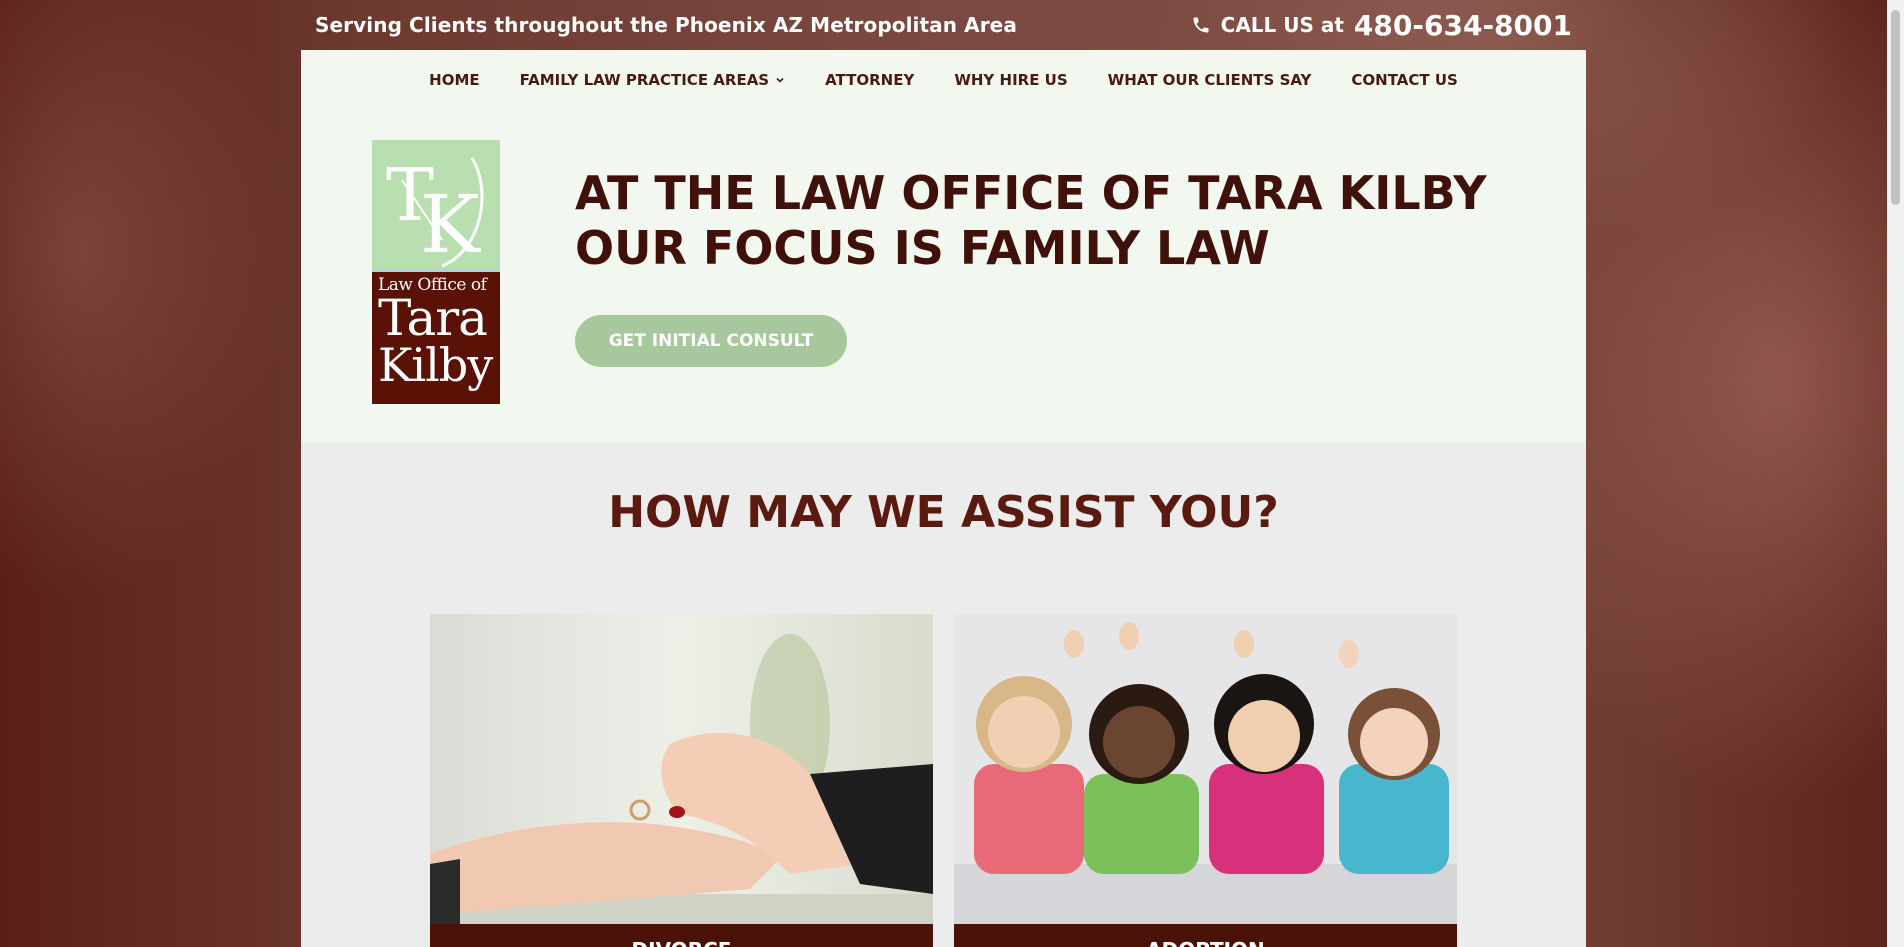  Describe the element at coordinates (1282, 25) in the screenshot. I see `call-label: CALL US at` at that location.